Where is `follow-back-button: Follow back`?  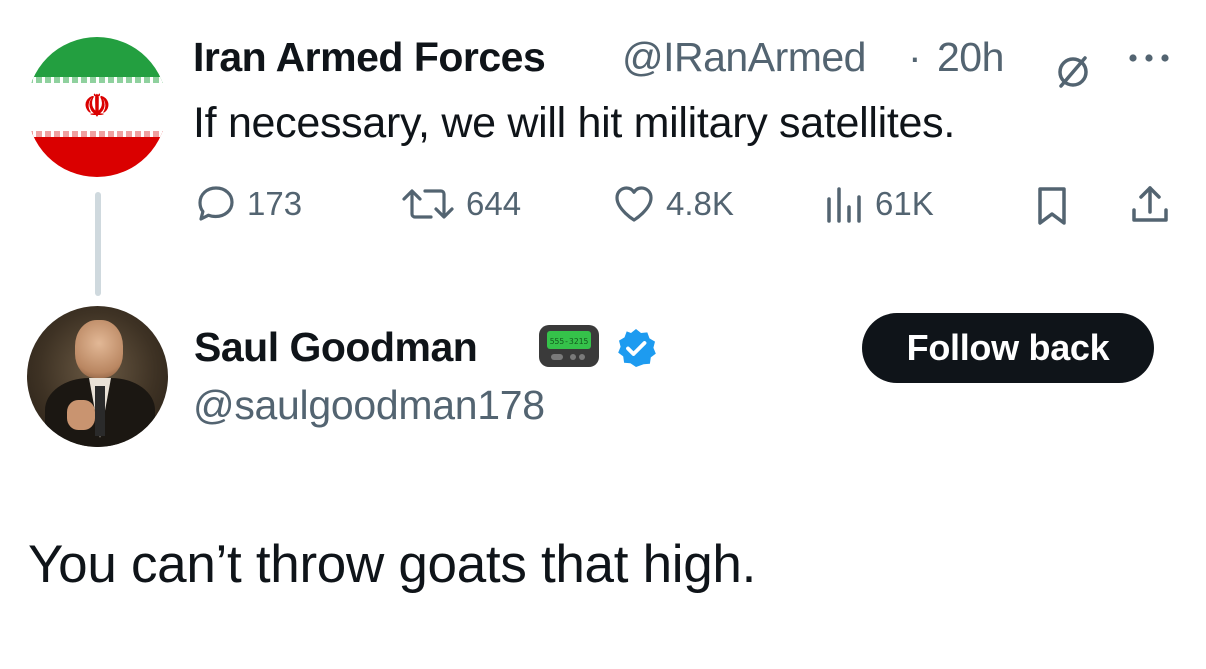
follow-back-button: Follow back is located at coordinates (1008, 348).